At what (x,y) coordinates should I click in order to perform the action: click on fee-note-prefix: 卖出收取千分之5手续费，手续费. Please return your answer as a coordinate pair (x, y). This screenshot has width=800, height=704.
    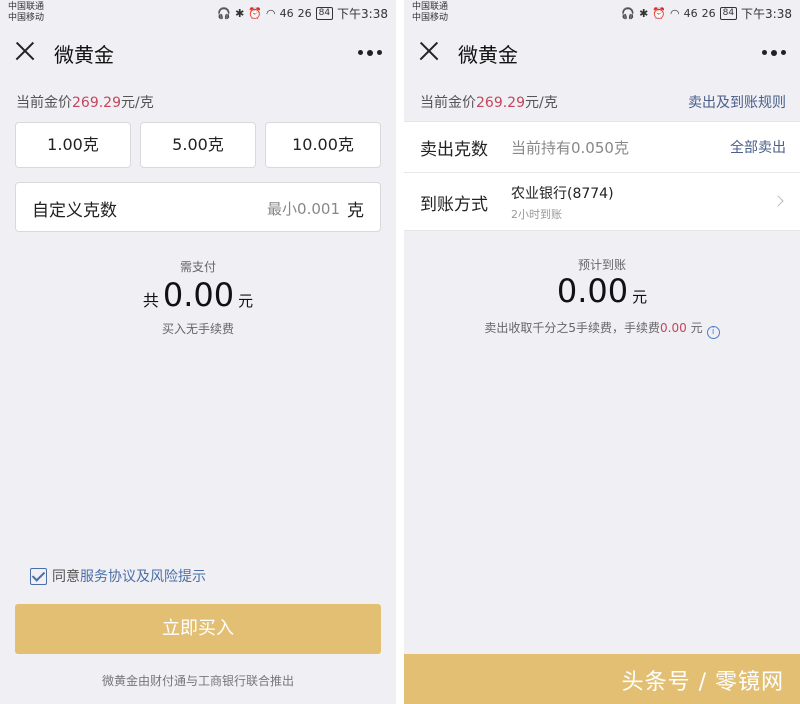
    Looking at the image, I should click on (572, 328).